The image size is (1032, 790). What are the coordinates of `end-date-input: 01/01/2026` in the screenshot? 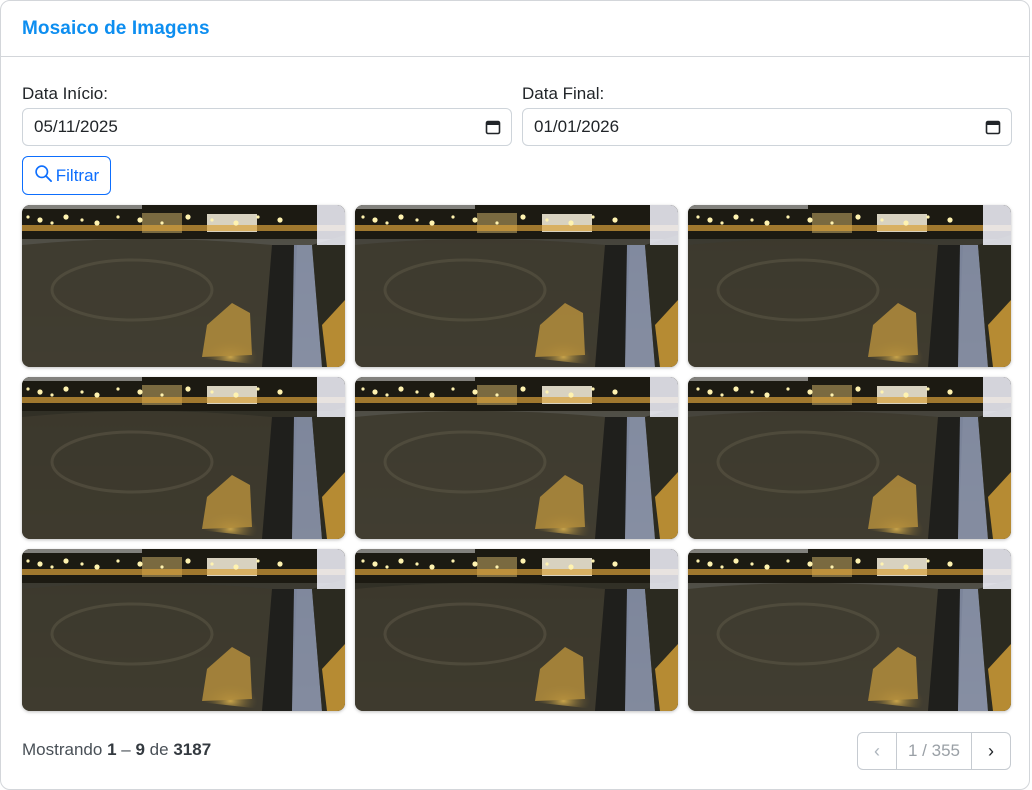 It's located at (767, 127).